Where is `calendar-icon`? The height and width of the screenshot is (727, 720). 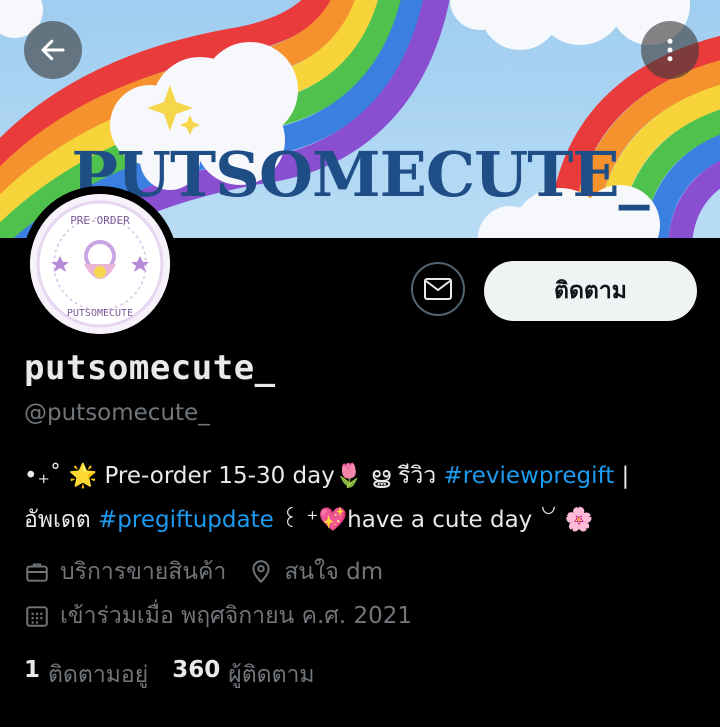
calendar-icon is located at coordinates (37, 616).